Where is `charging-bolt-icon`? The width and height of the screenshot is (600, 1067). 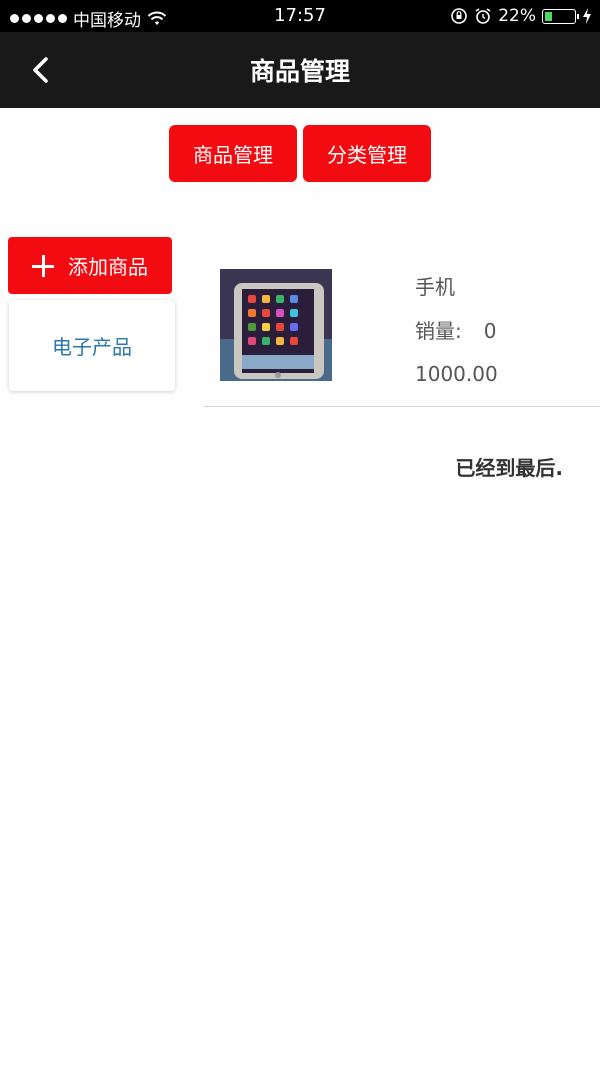 charging-bolt-icon is located at coordinates (587, 16).